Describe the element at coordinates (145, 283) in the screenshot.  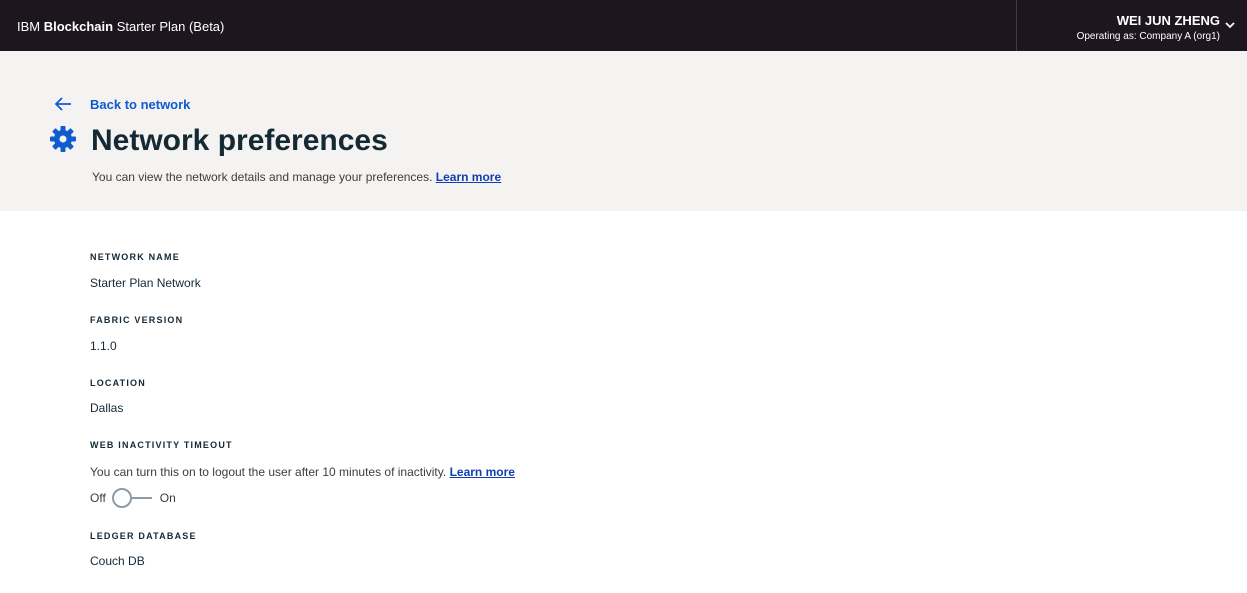
I see `network-name-value: Starter Plan Network` at that location.